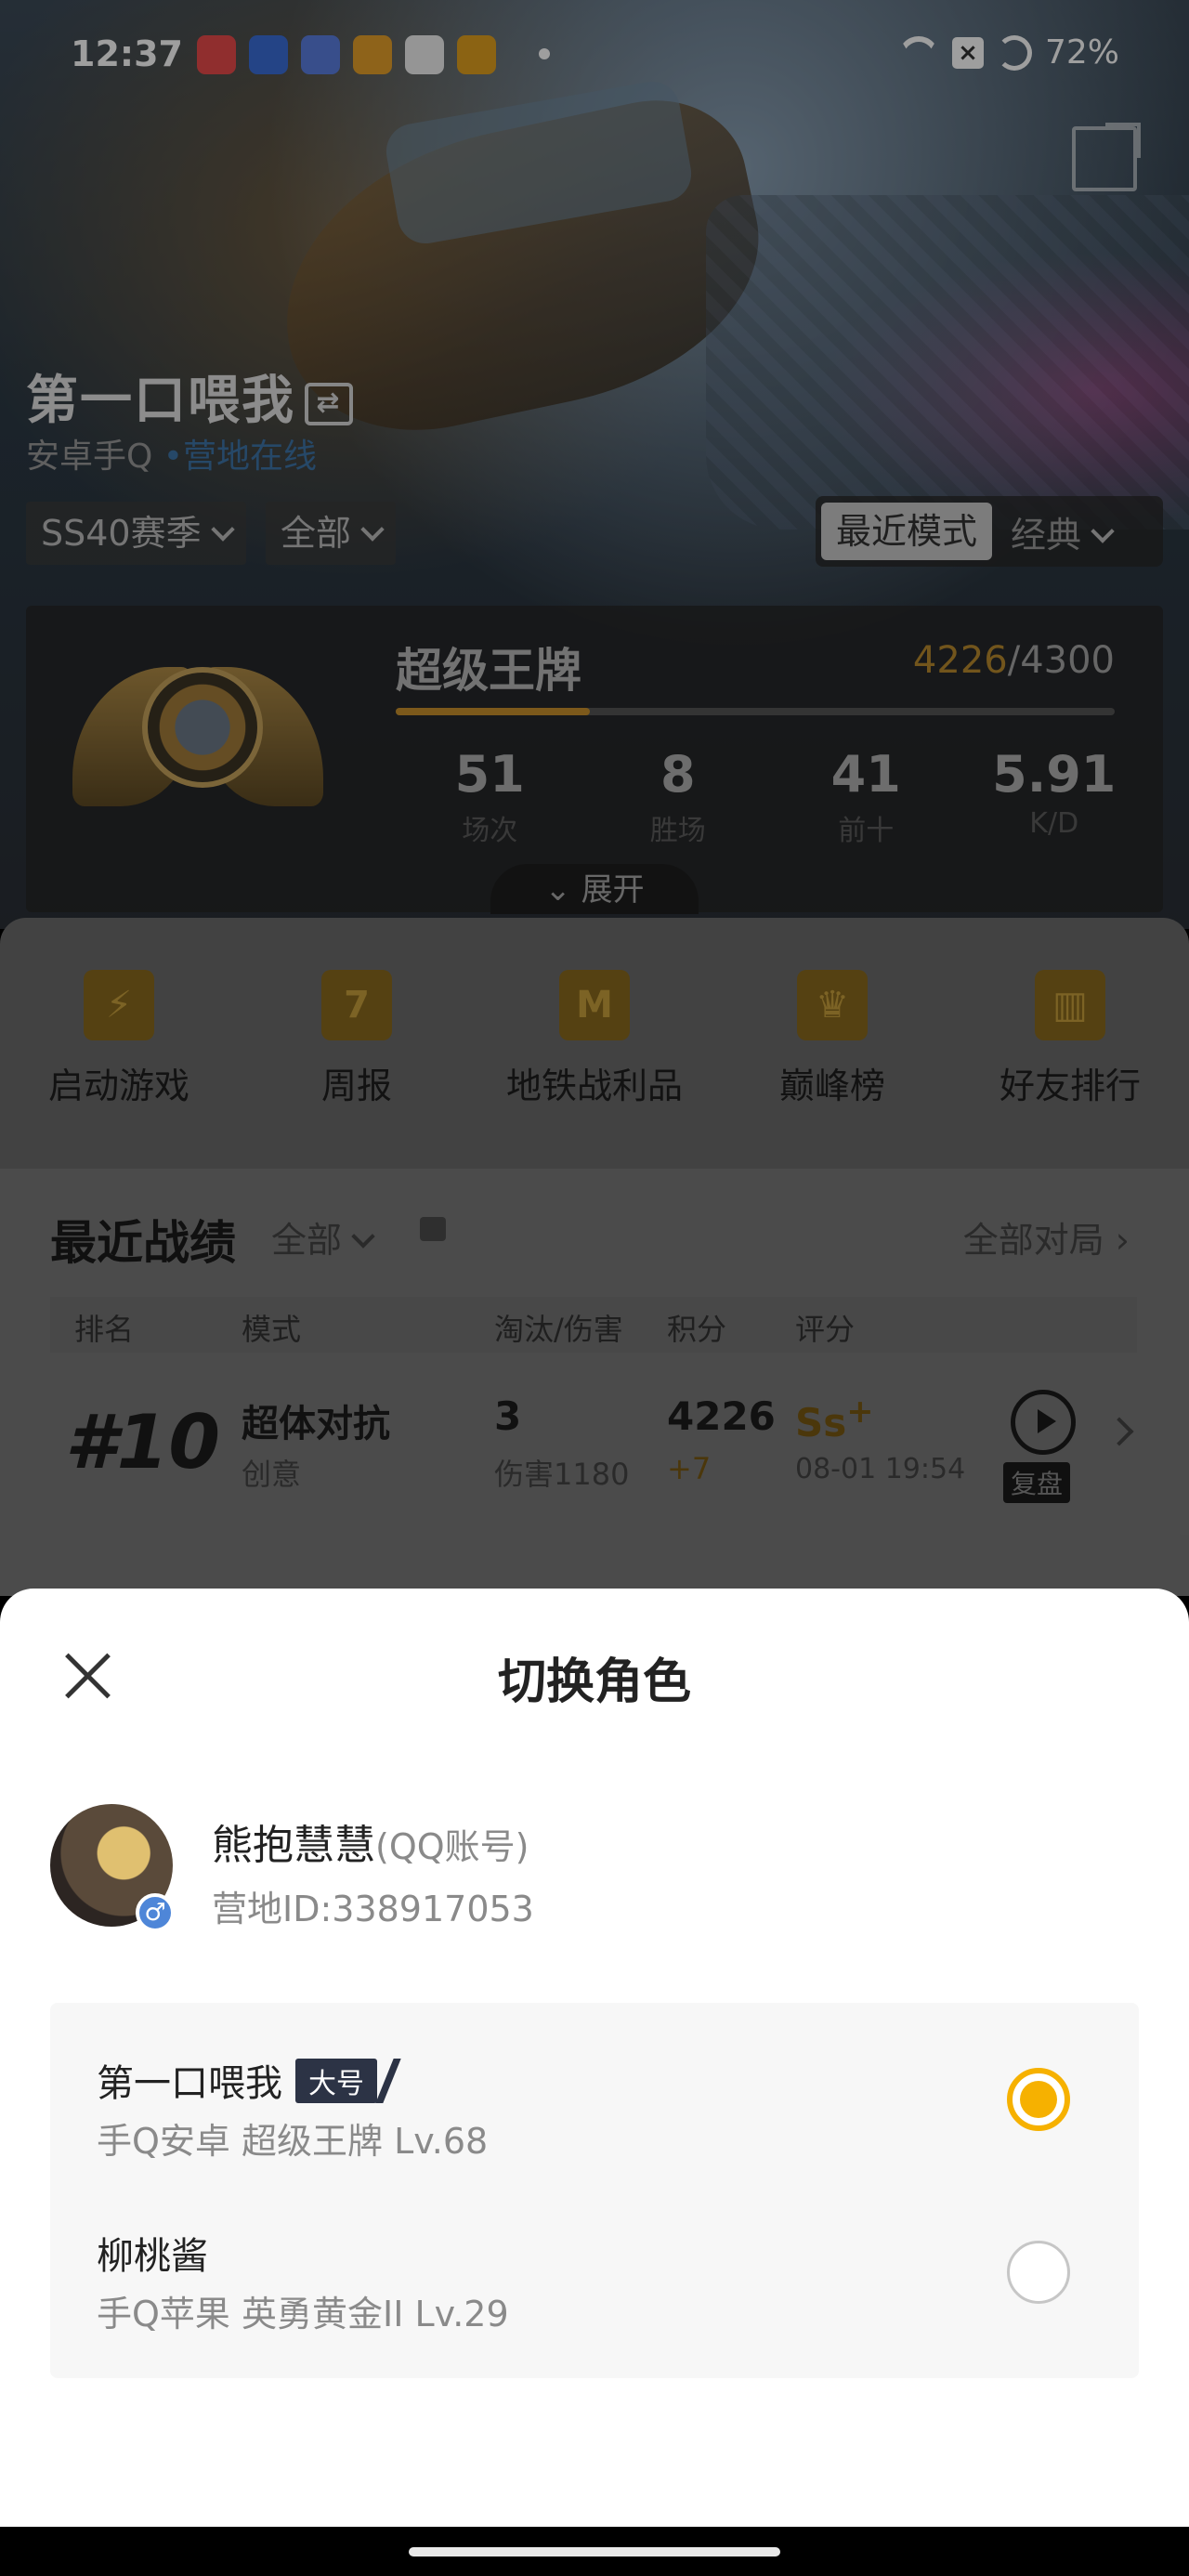 The height and width of the screenshot is (2576, 1189). What do you see at coordinates (594, 2551) in the screenshot?
I see `home-indicator` at bounding box center [594, 2551].